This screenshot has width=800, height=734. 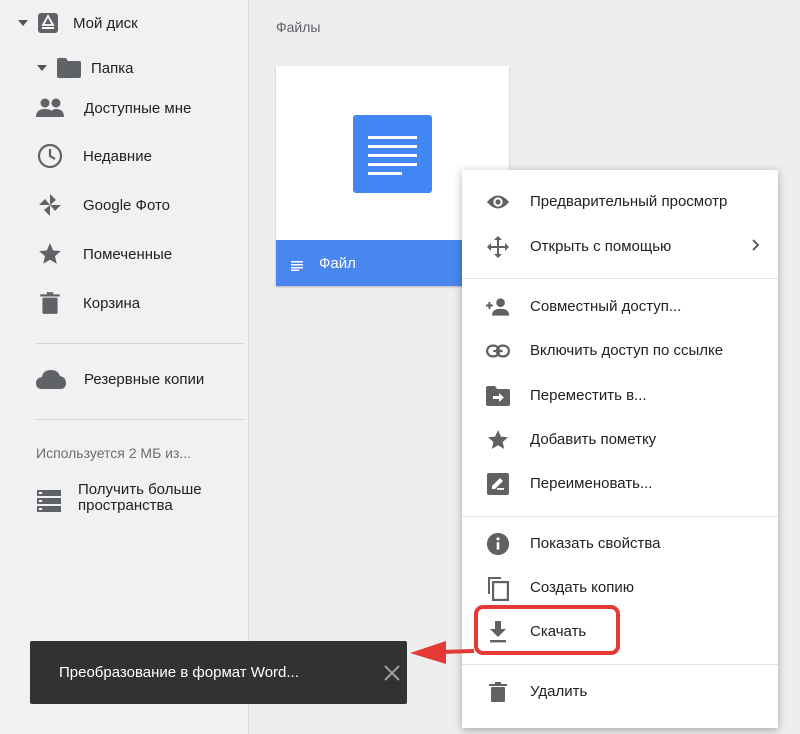 I want to click on annotation-arrow-icon, so click(x=442, y=652).